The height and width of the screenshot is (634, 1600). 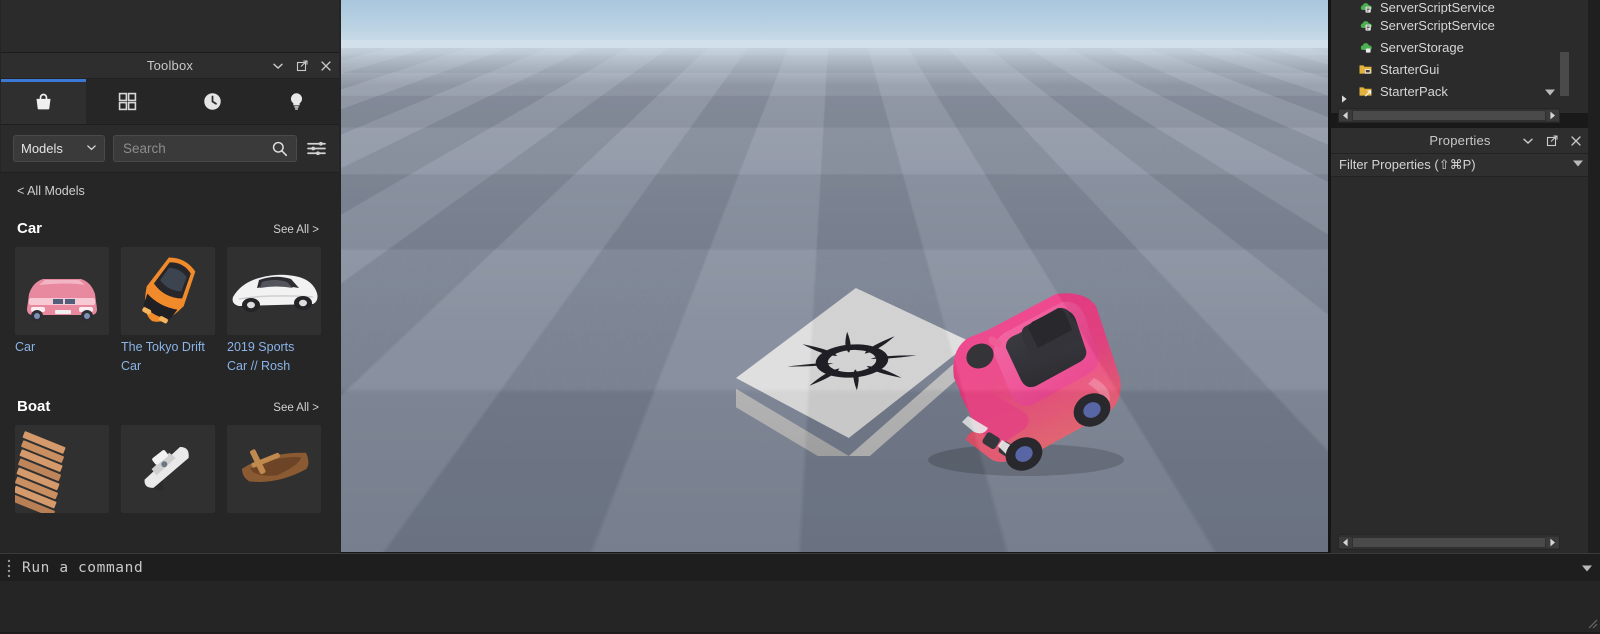 I want to click on server-script-service-icon, so click(x=1365, y=25).